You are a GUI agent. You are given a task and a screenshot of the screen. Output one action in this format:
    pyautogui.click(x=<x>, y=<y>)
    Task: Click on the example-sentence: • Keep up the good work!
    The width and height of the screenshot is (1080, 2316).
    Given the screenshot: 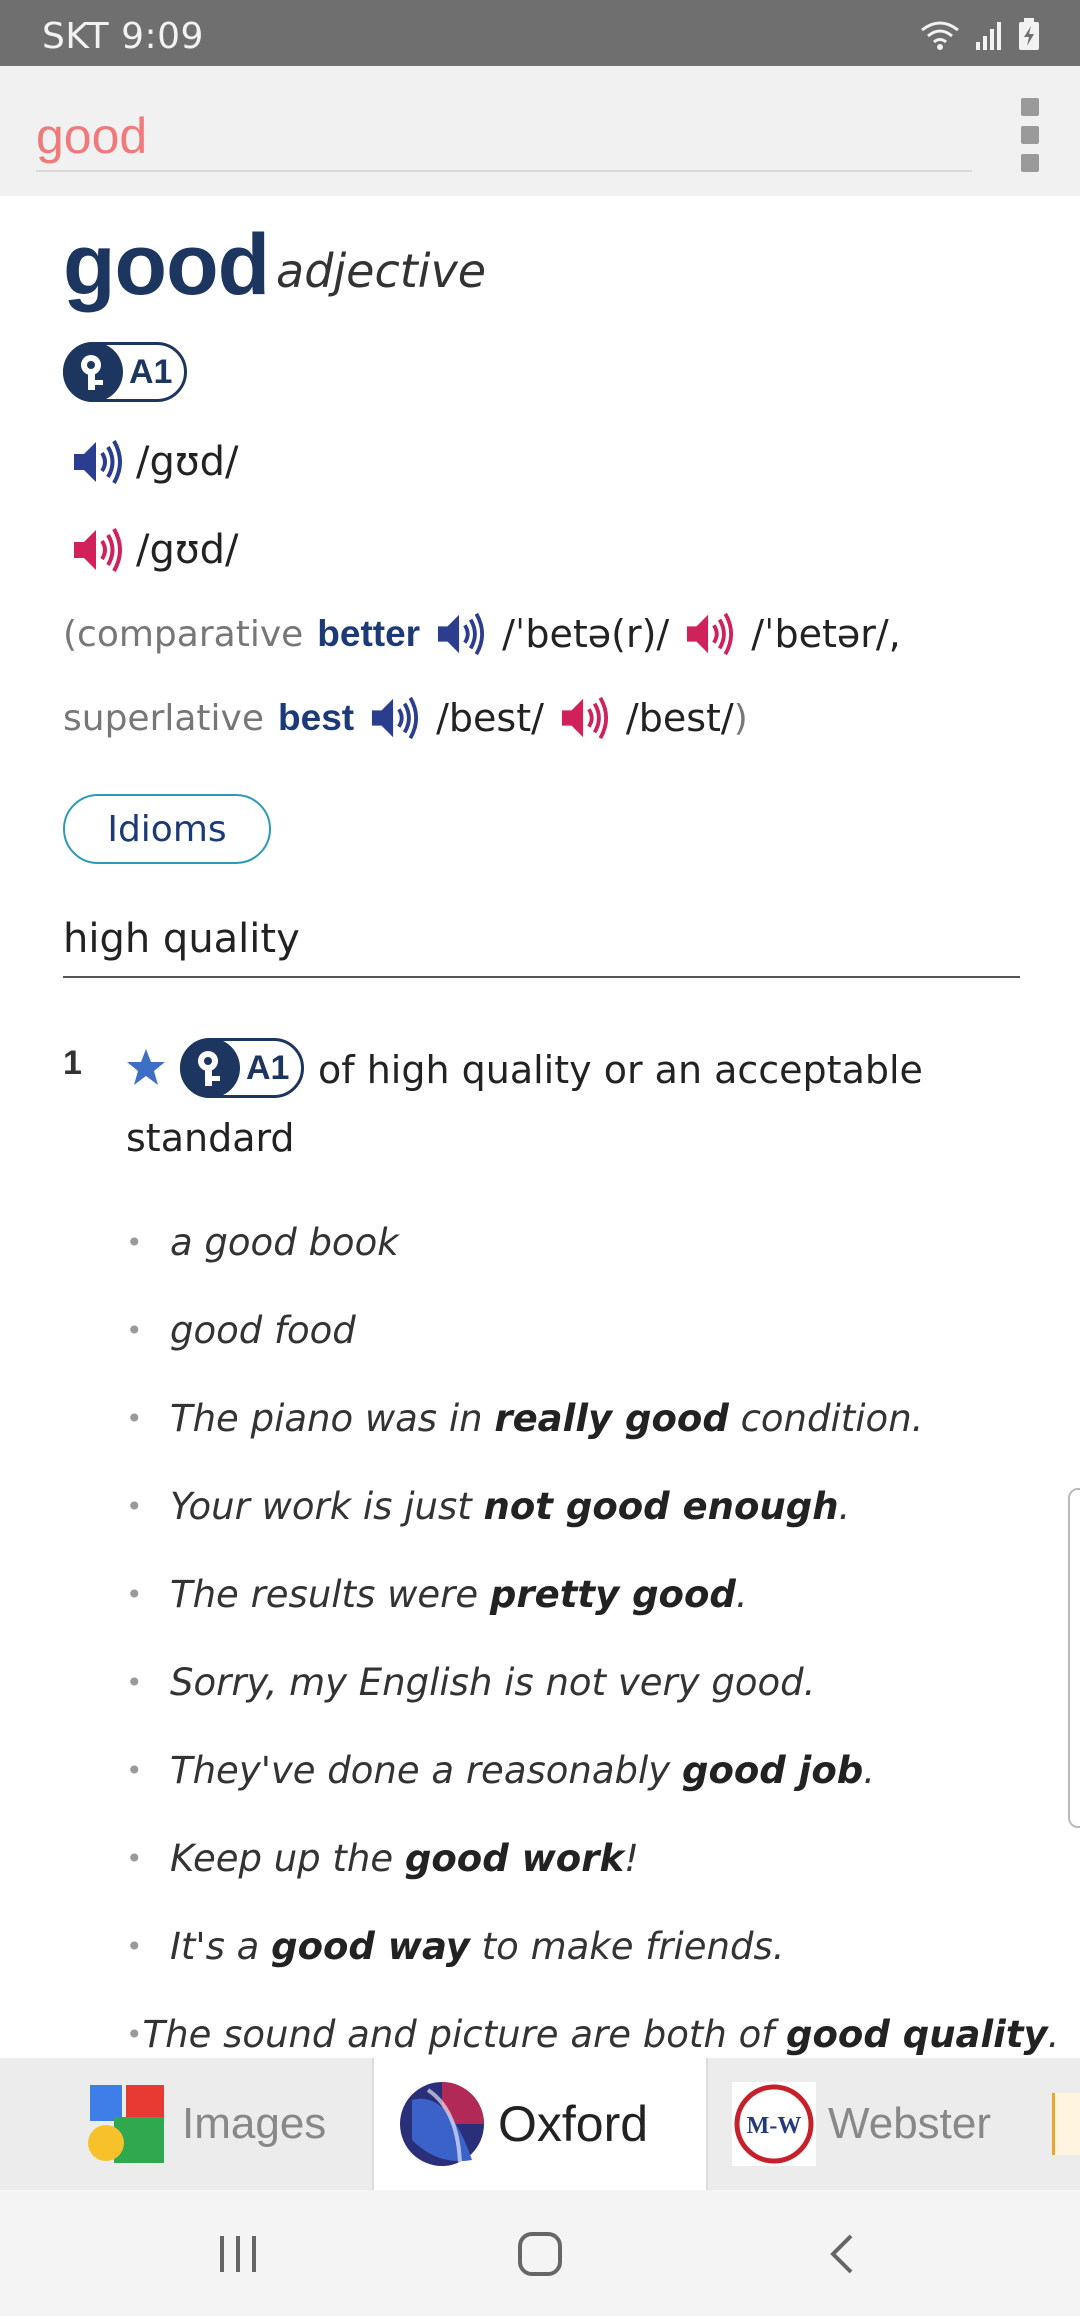 What is the action you would take?
    pyautogui.click(x=586, y=1858)
    